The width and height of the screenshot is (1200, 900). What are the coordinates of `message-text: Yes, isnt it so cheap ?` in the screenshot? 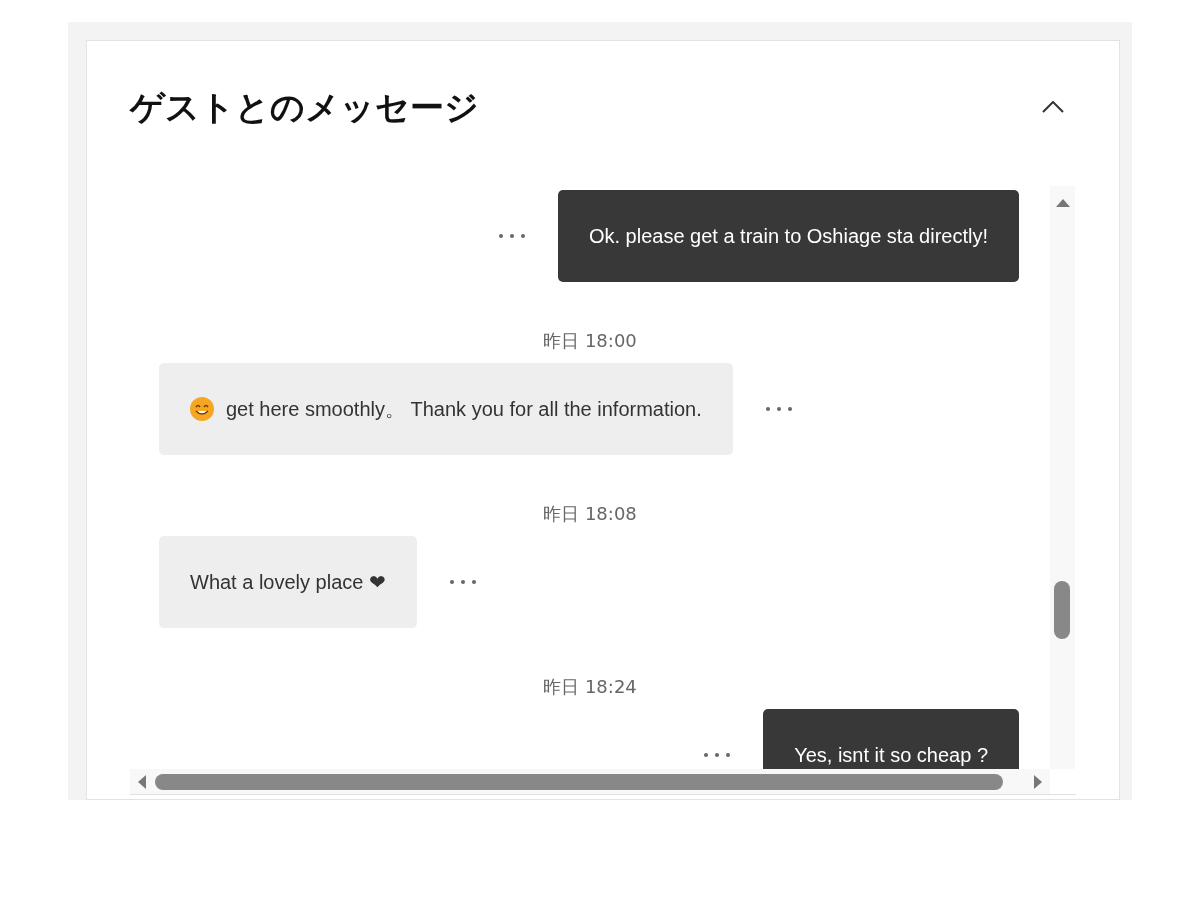 It's located at (891, 755).